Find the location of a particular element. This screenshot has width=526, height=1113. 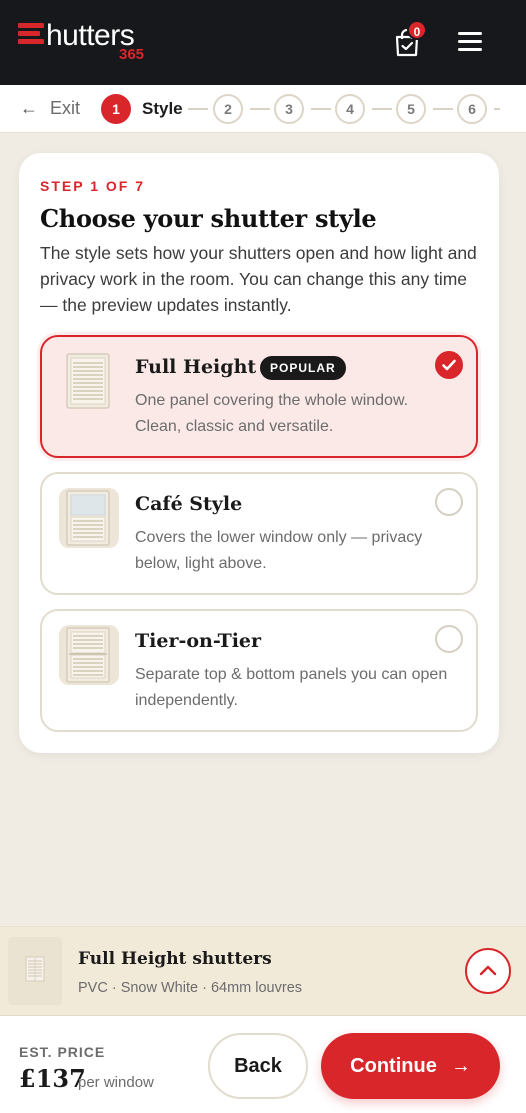

cart-count-badge: 0 is located at coordinates (417, 30).